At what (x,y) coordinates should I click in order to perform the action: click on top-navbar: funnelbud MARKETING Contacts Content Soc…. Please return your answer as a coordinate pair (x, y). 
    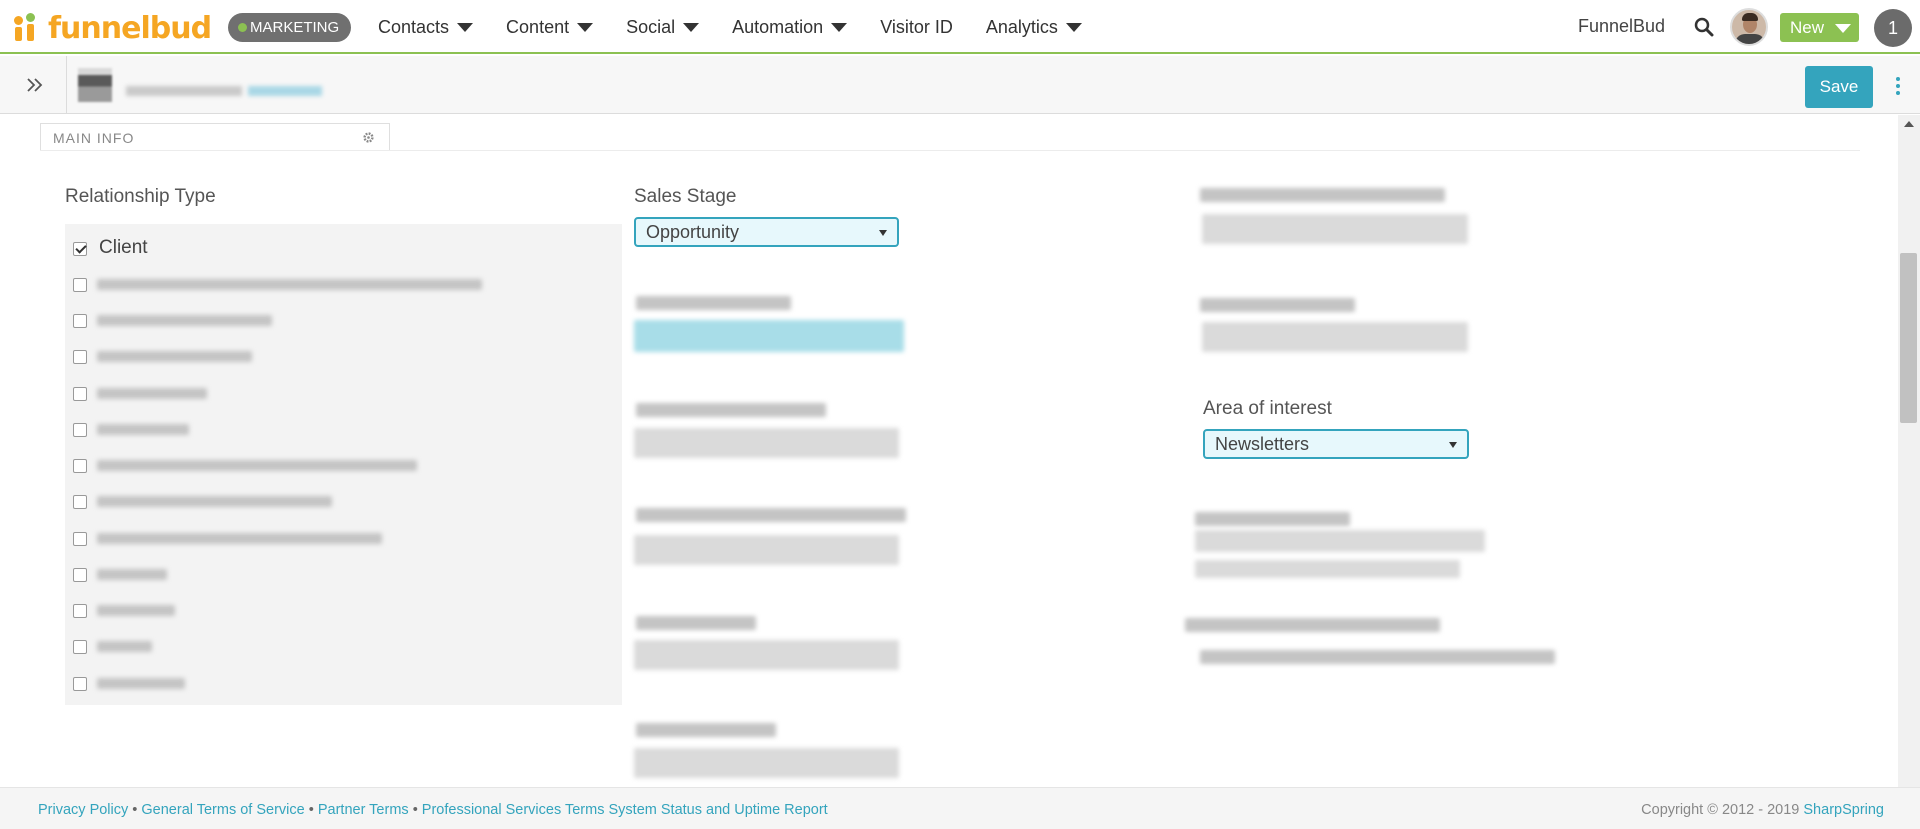
    Looking at the image, I should click on (960, 27).